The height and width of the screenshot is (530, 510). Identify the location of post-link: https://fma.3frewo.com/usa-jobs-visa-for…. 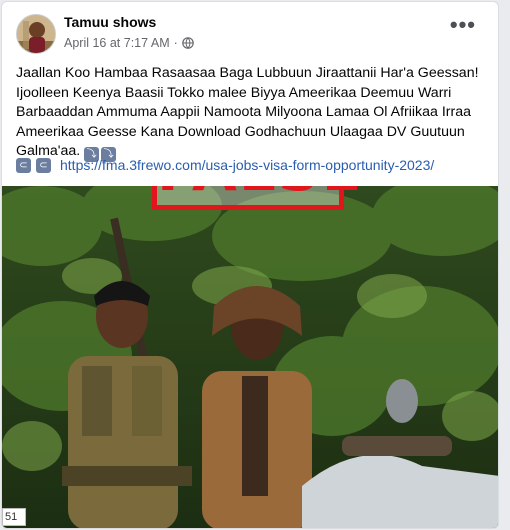
(247, 165).